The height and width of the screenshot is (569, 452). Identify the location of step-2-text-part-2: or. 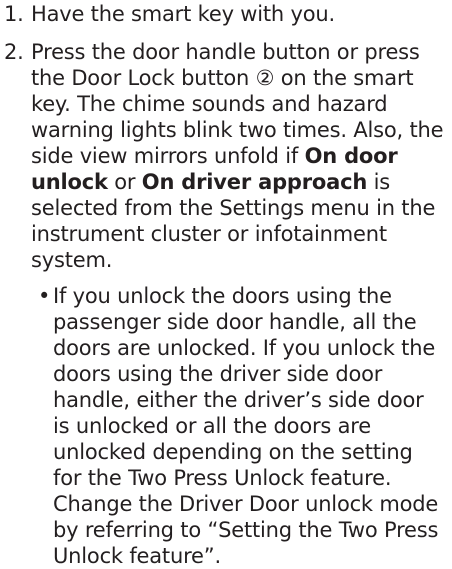
(124, 182).